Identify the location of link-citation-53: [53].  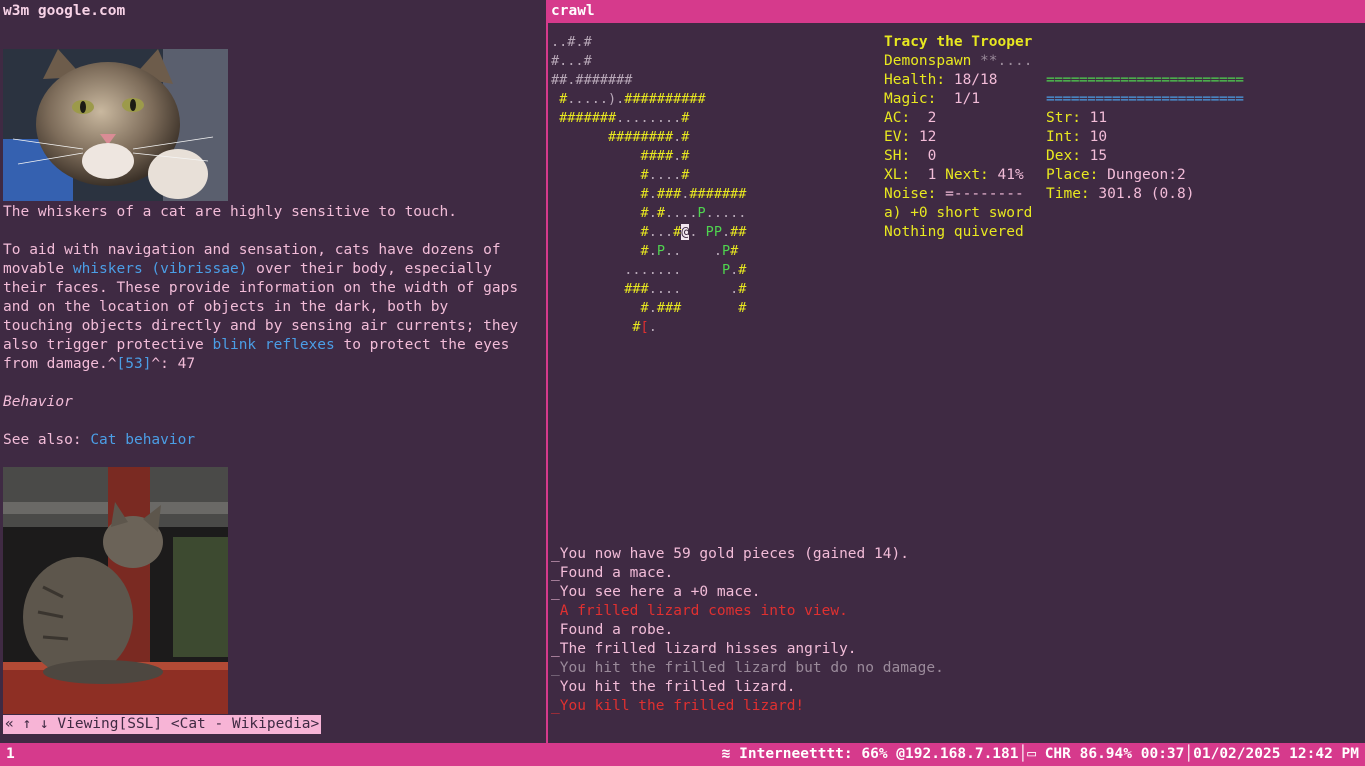
(134, 364).